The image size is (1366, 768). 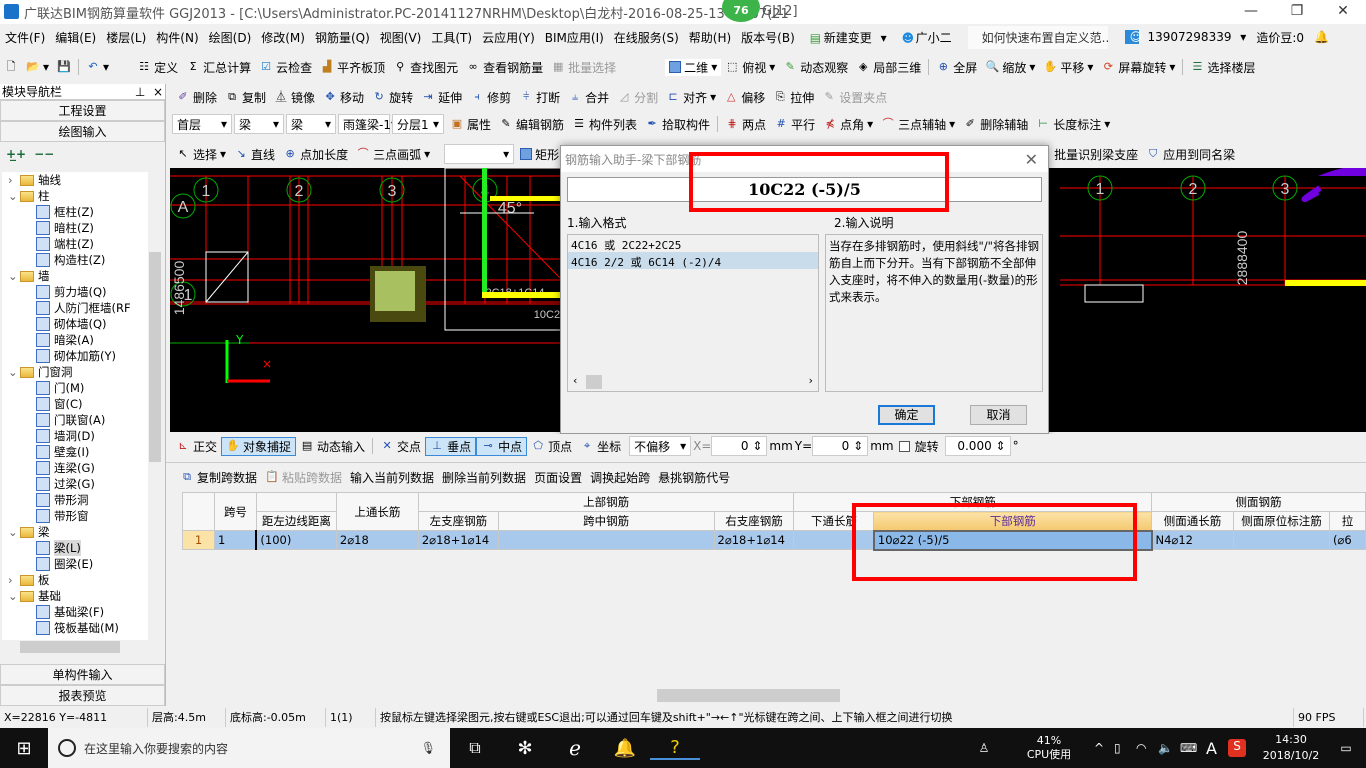 I want to click on clock: 14:30 2018/10/2, so click(x=1291, y=748).